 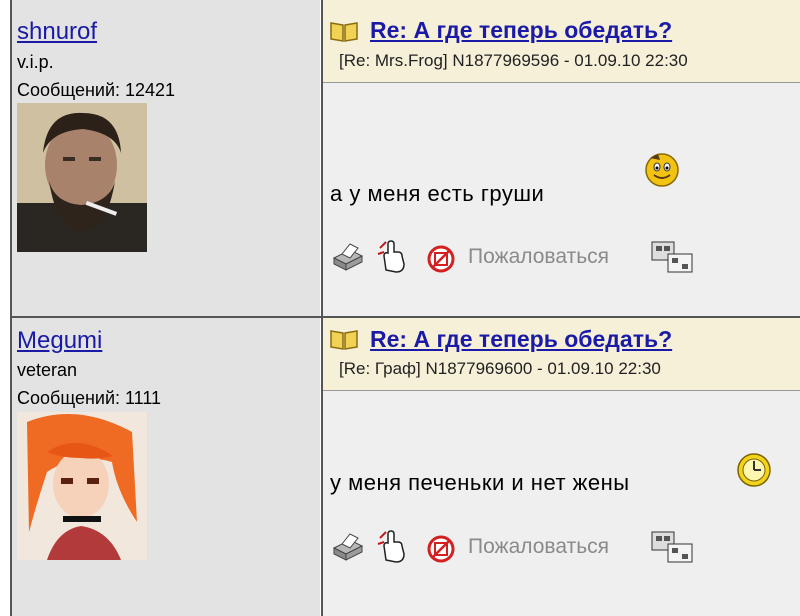 I want to click on column-divider, so click(x=322, y=308).